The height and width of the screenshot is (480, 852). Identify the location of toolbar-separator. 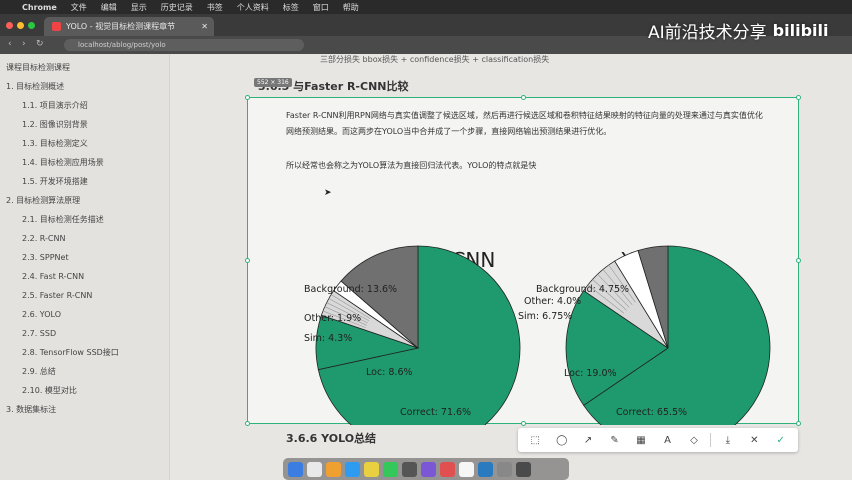
(711, 440).